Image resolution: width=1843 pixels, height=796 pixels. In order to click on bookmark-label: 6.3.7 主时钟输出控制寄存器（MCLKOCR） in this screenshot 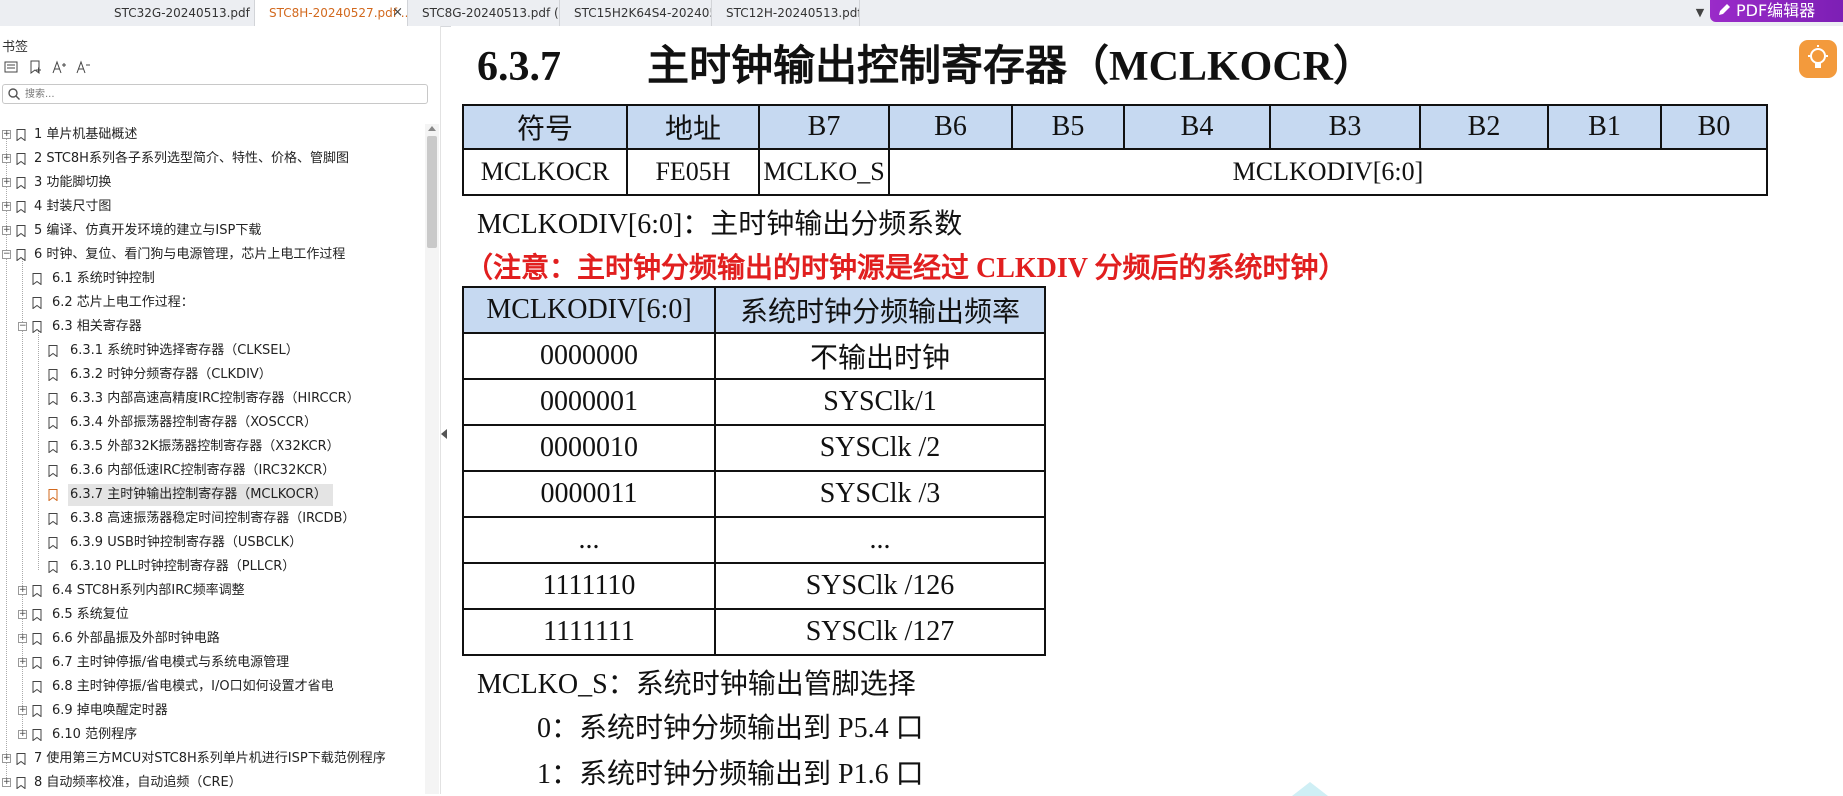, I will do `click(200, 495)`.